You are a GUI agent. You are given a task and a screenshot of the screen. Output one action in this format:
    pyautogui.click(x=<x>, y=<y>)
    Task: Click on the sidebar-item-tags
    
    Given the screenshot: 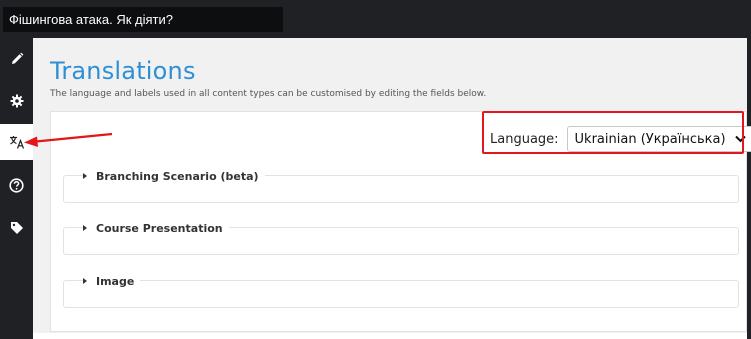 What is the action you would take?
    pyautogui.click(x=16, y=228)
    